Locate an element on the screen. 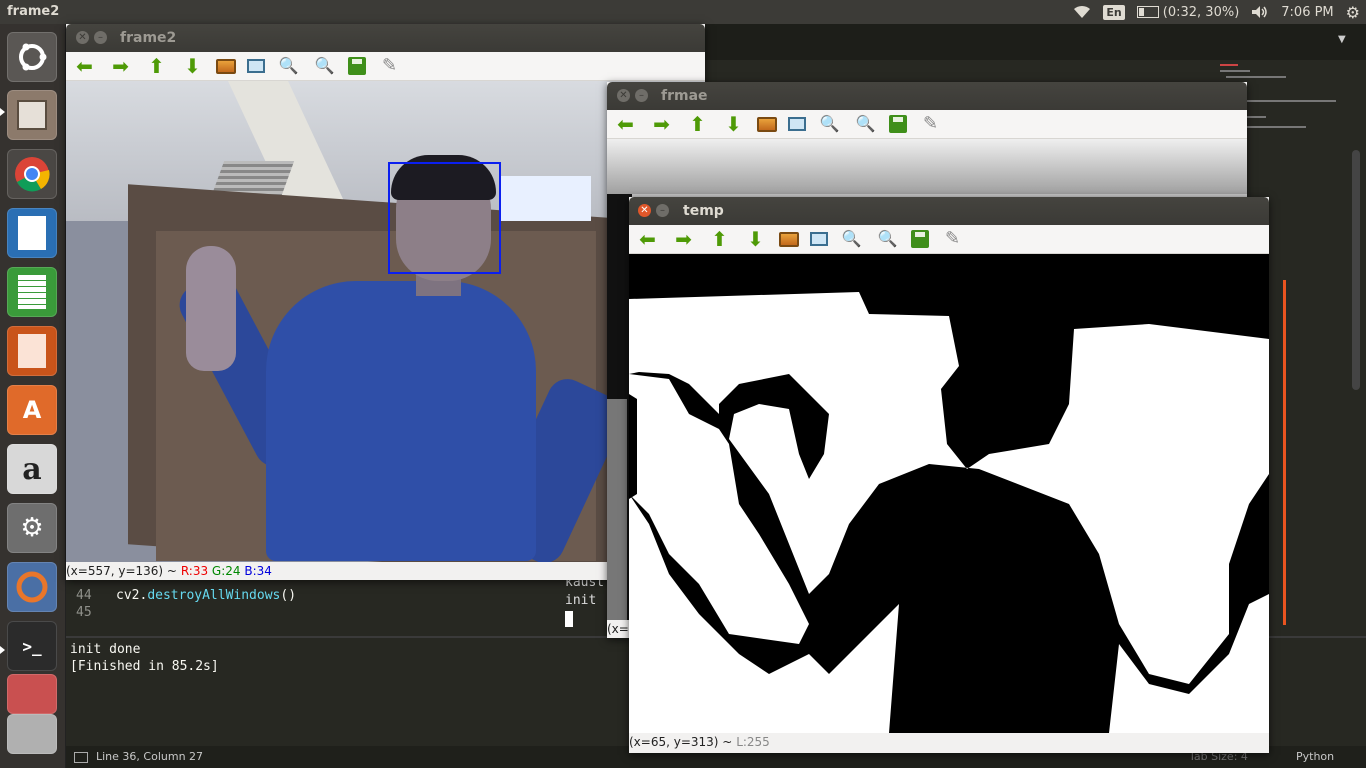 This screenshot has height=768, width=1366. cursor-position: Line 36, Column 27 is located at coordinates (150, 756).